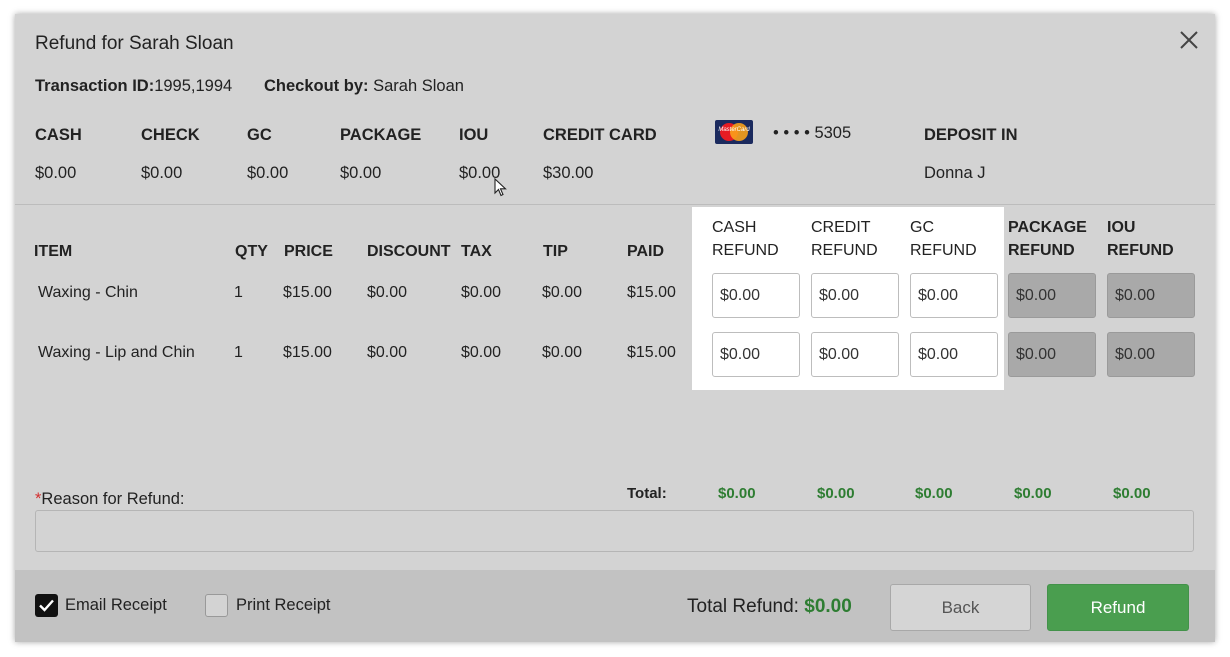 The image size is (1230, 657). What do you see at coordinates (737, 493) in the screenshot?
I see `total-cash-refund: $0.00` at bounding box center [737, 493].